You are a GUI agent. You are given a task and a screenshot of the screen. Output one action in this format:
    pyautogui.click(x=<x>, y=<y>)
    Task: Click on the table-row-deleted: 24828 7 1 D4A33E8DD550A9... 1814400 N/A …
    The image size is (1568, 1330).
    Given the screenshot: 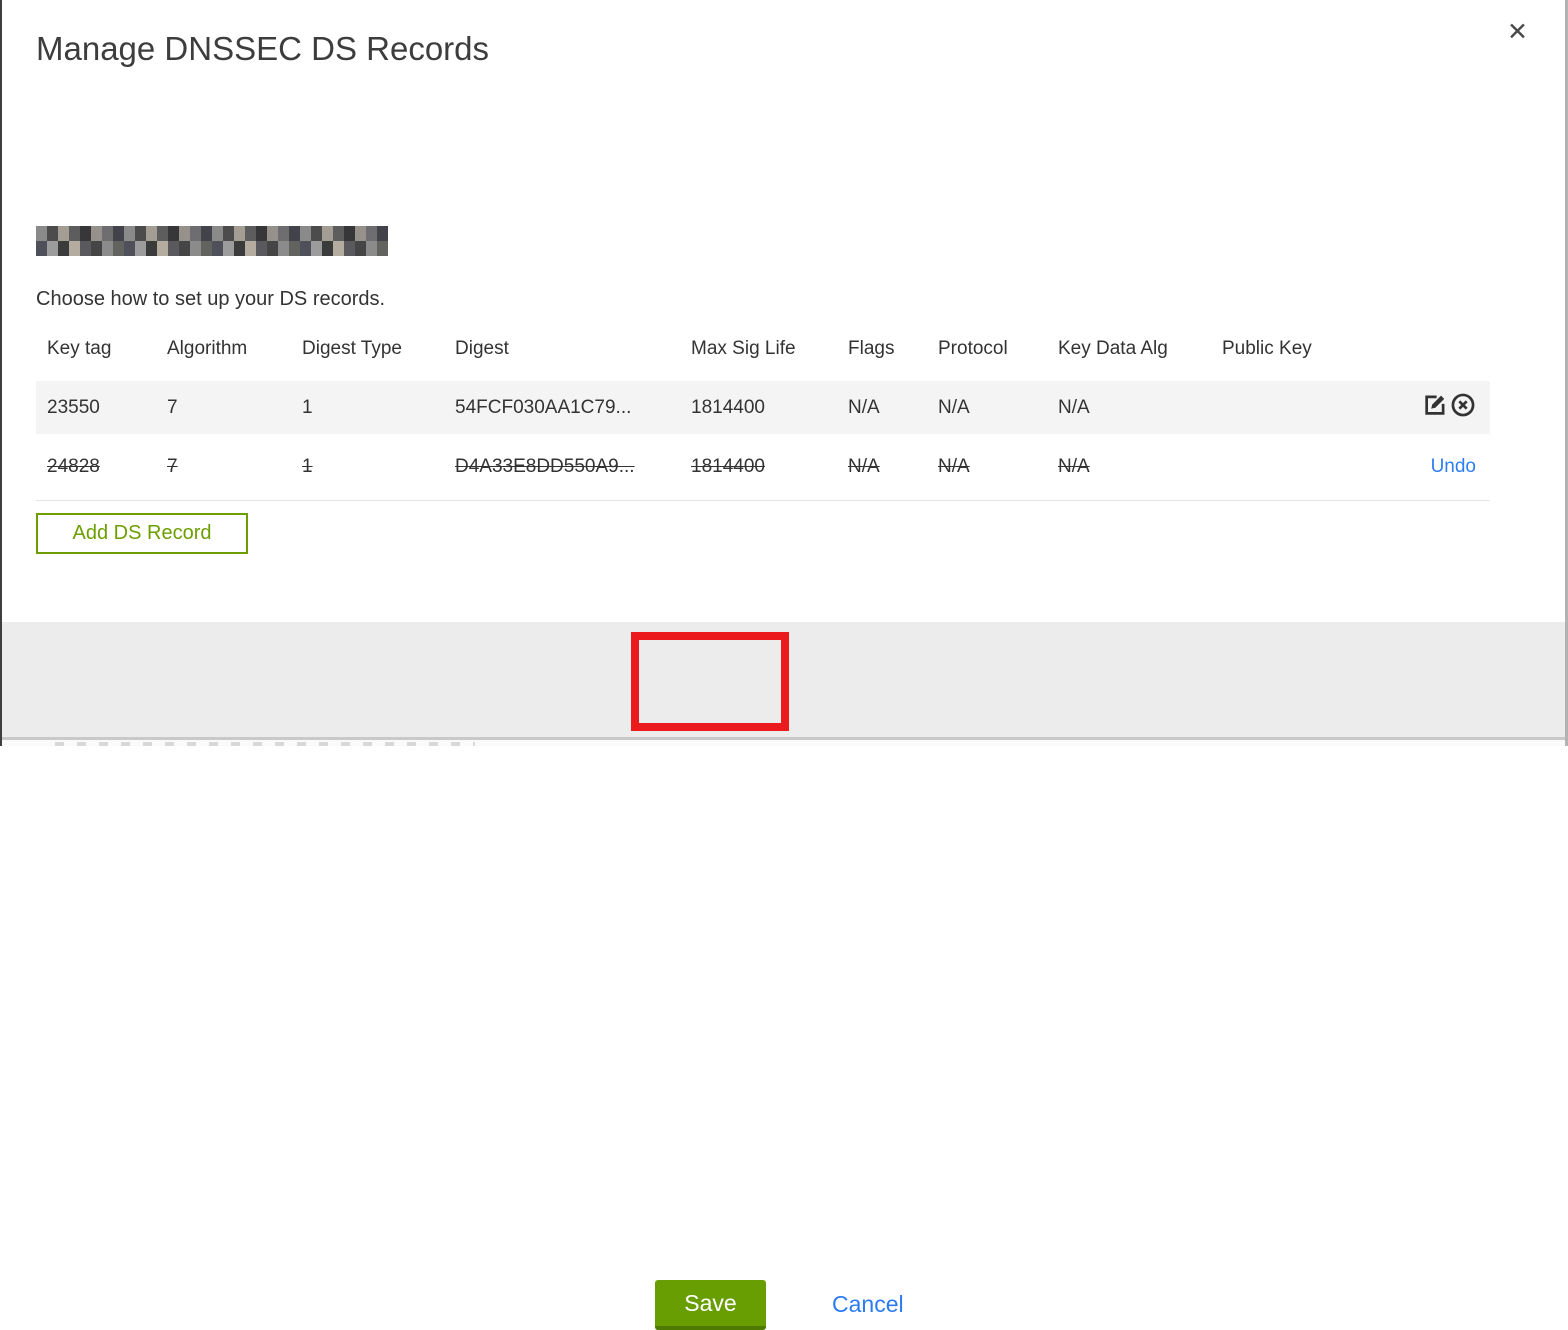 What is the action you would take?
    pyautogui.click(x=763, y=467)
    